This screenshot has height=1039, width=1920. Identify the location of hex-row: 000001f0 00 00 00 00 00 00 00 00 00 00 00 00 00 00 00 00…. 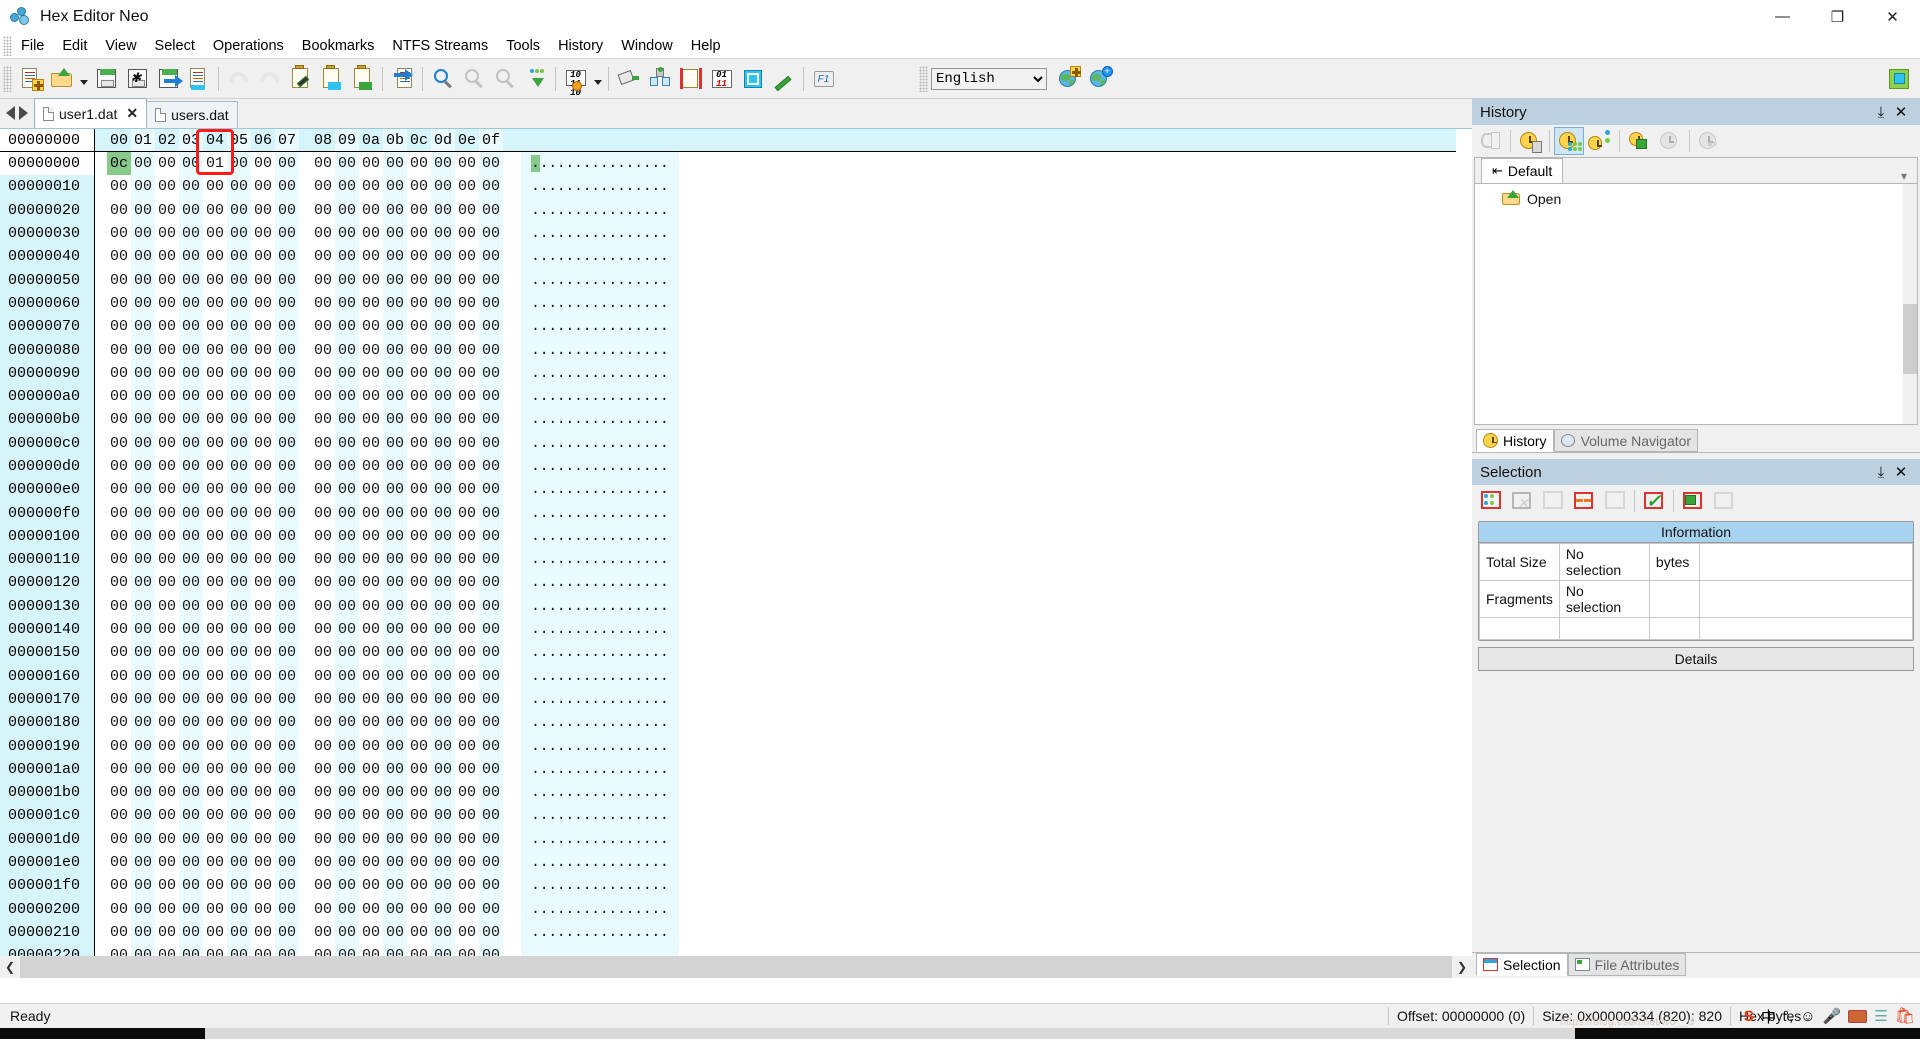
(728, 886).